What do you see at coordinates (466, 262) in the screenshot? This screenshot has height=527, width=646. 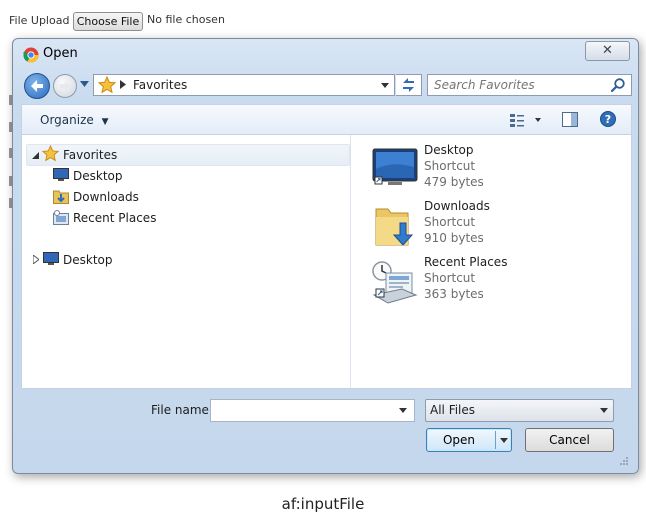 I see `file-name: Recent Places` at bounding box center [466, 262].